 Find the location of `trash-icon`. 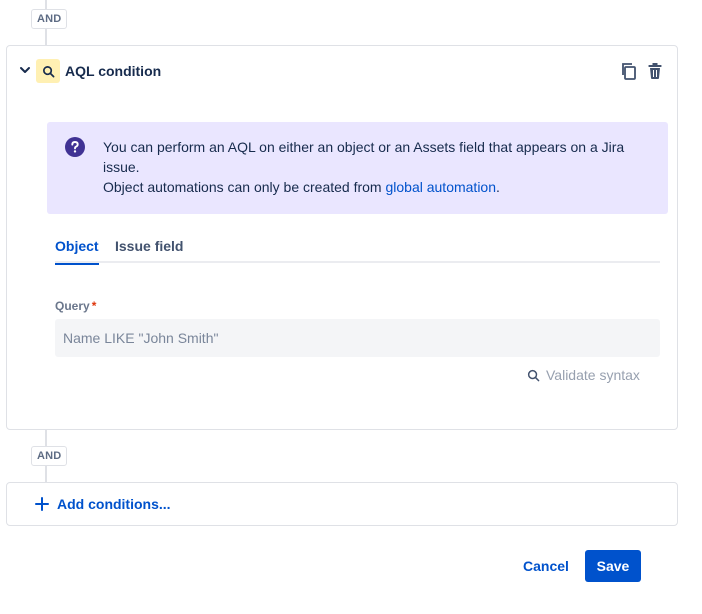

trash-icon is located at coordinates (655, 71).